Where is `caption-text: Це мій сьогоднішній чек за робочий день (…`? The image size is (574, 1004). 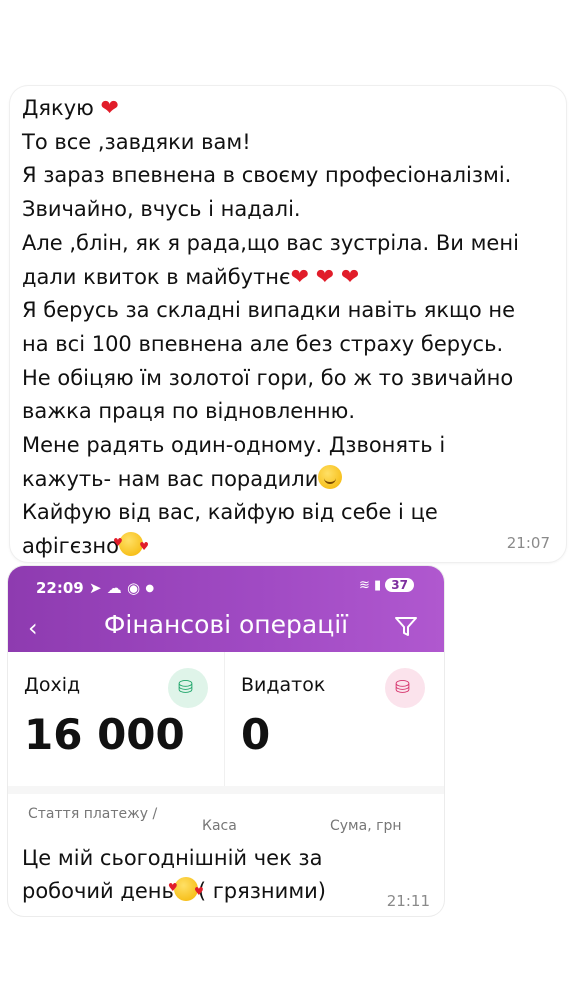
caption-text: Це мій сьогоднішній чек за робочий день (… is located at coordinates (227, 875).